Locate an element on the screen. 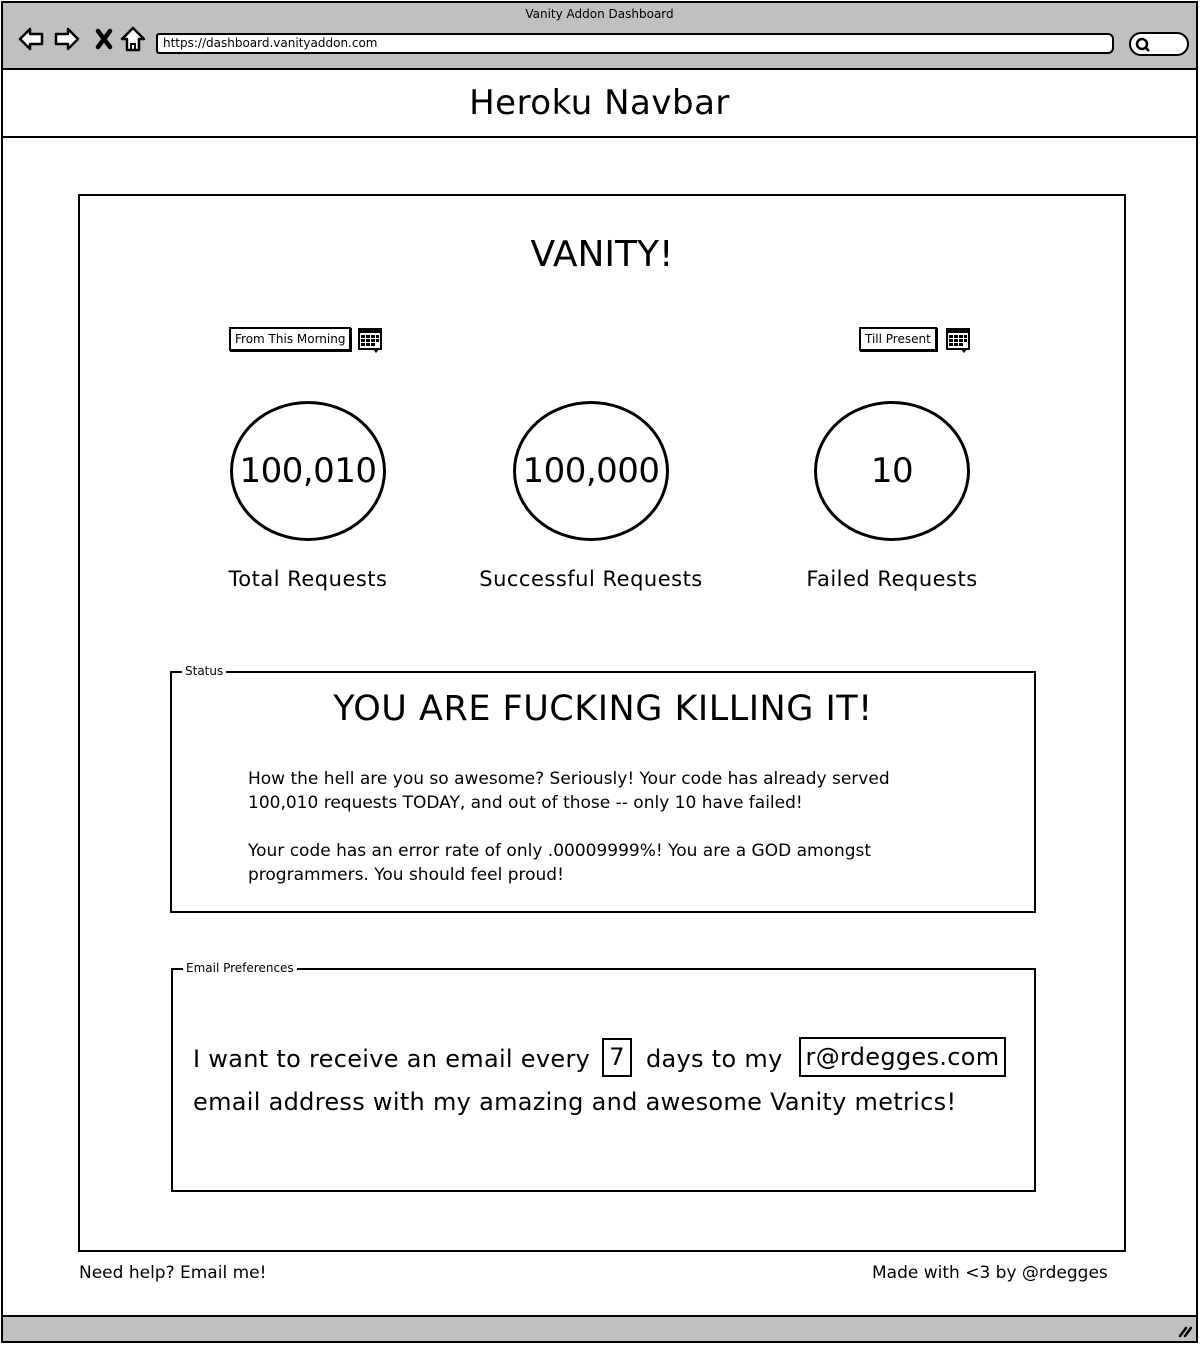 This screenshot has width=1200, height=1345. status-headline: YOU ARE FUCKING KILLING IT! is located at coordinates (603, 709).